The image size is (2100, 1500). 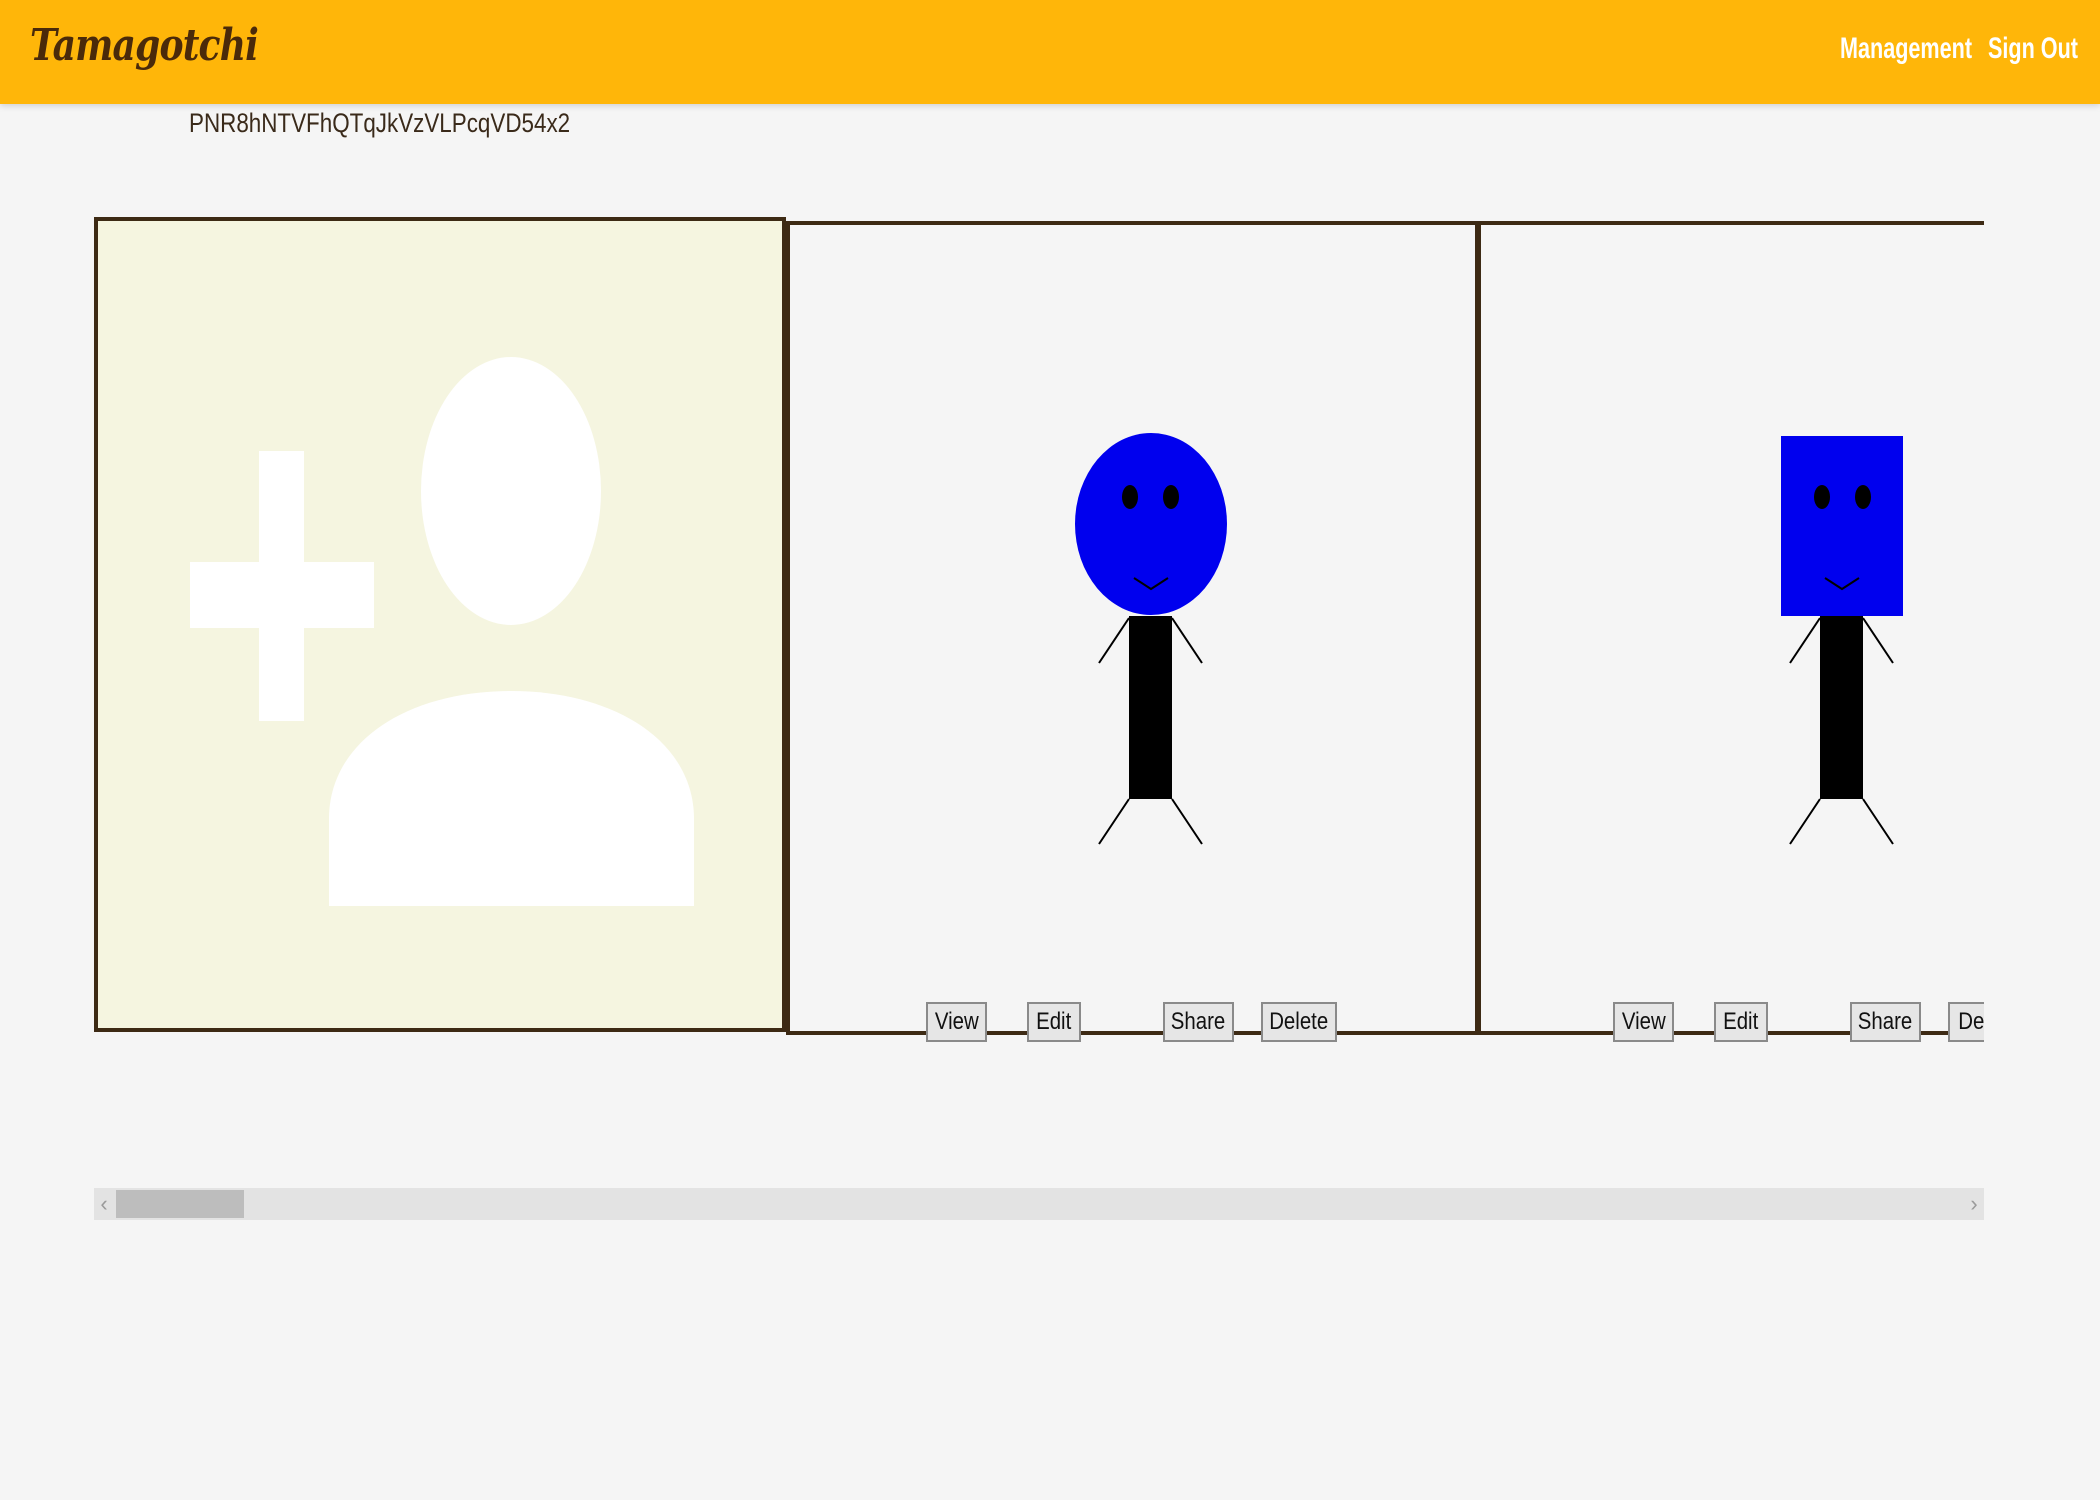 What do you see at coordinates (1971, 1021) in the screenshot?
I see `delete-button-label: De` at bounding box center [1971, 1021].